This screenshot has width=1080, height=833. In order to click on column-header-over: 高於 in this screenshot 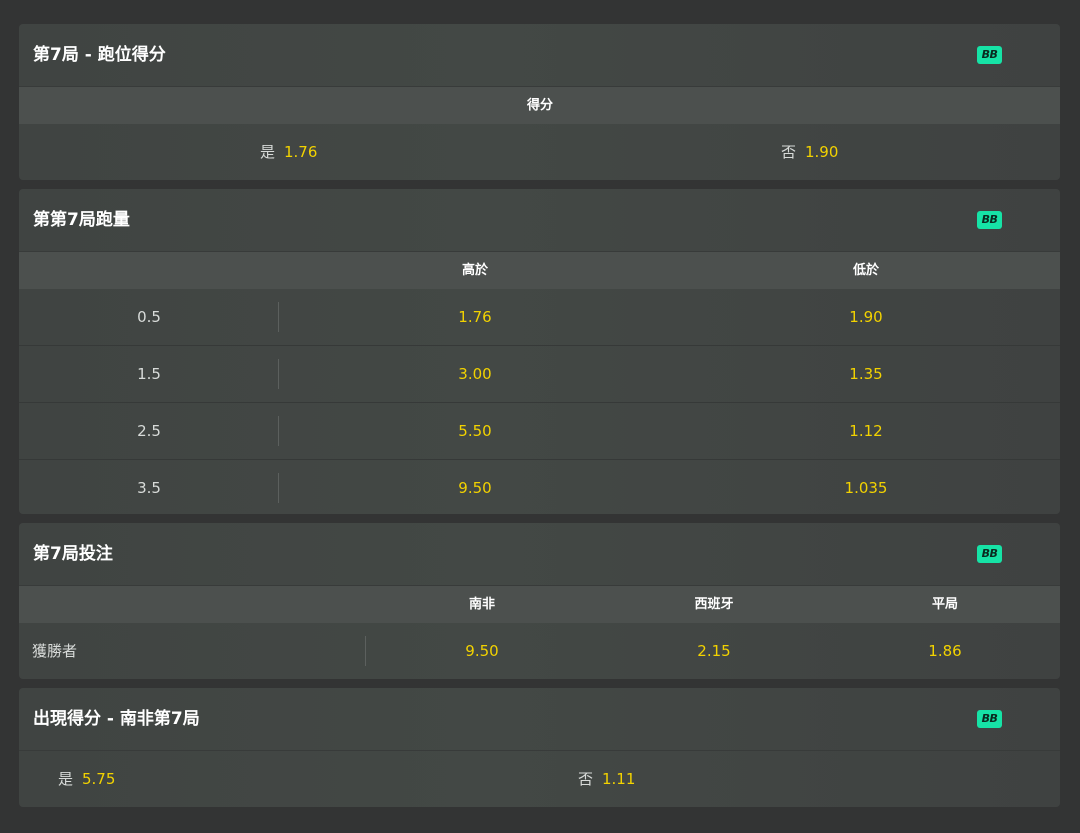, I will do `click(475, 270)`.